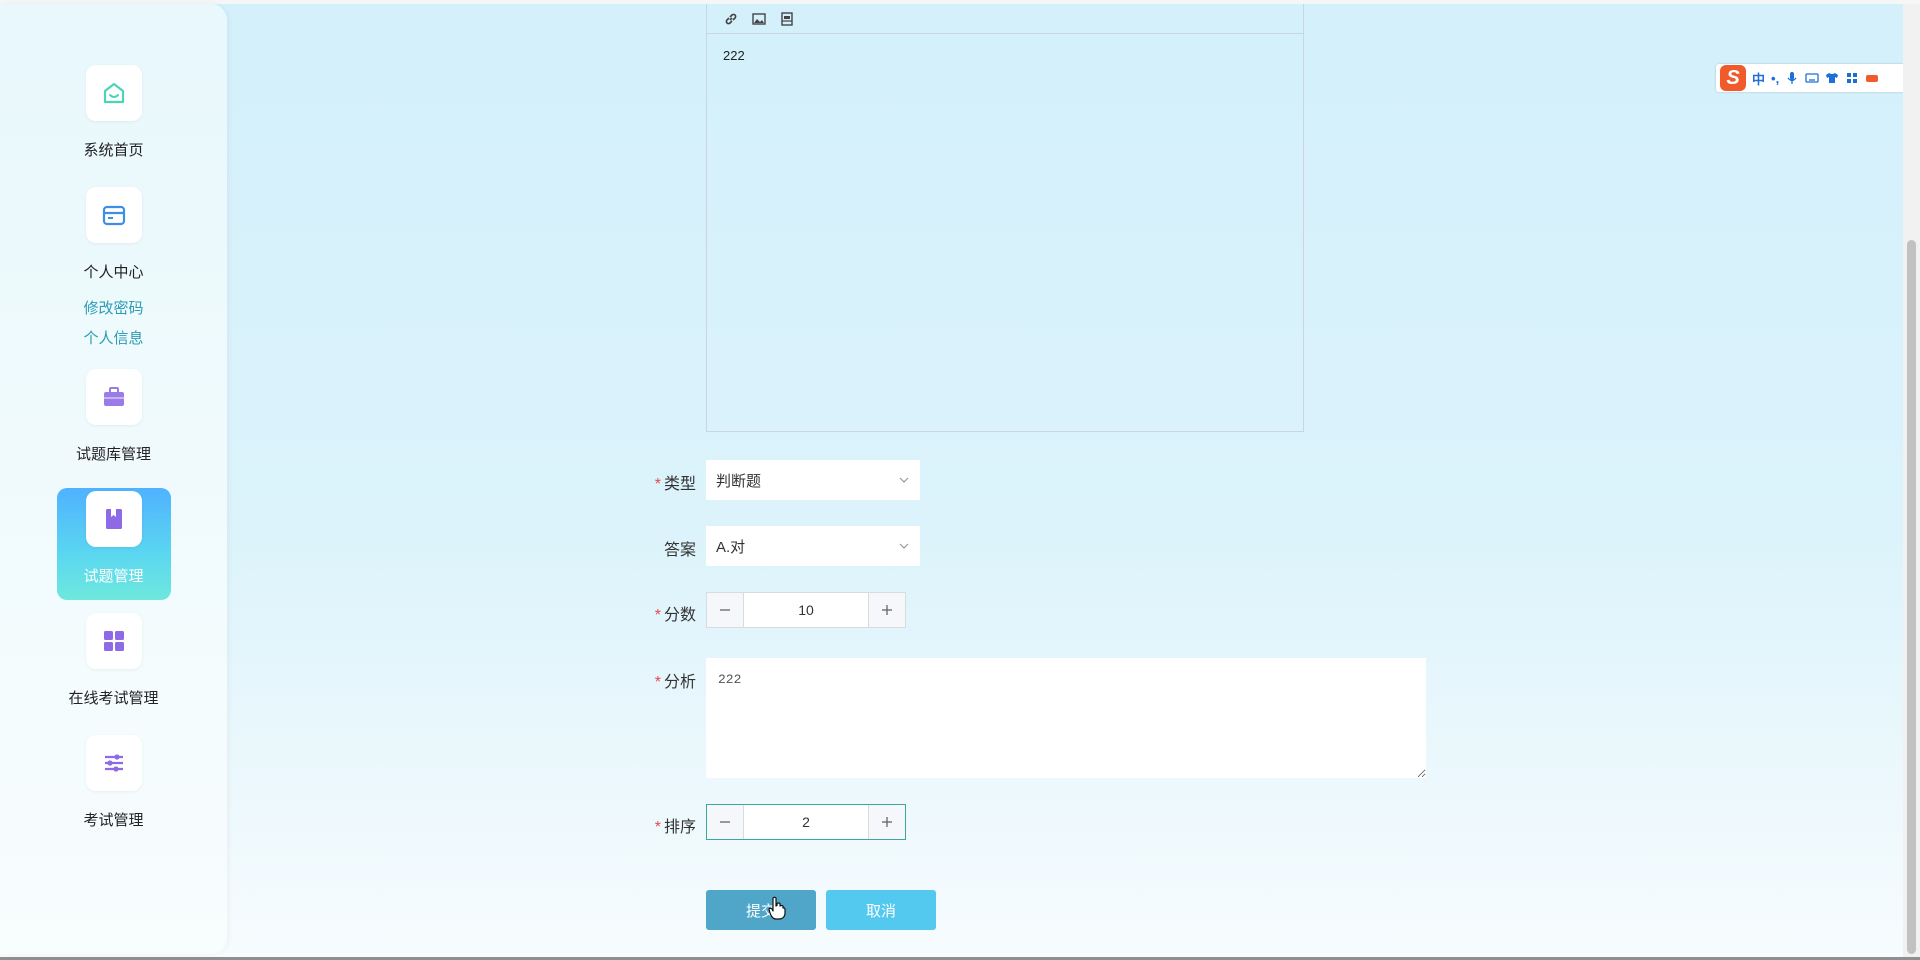  Describe the element at coordinates (761, 910) in the screenshot. I see `submit-button: 提交` at that location.